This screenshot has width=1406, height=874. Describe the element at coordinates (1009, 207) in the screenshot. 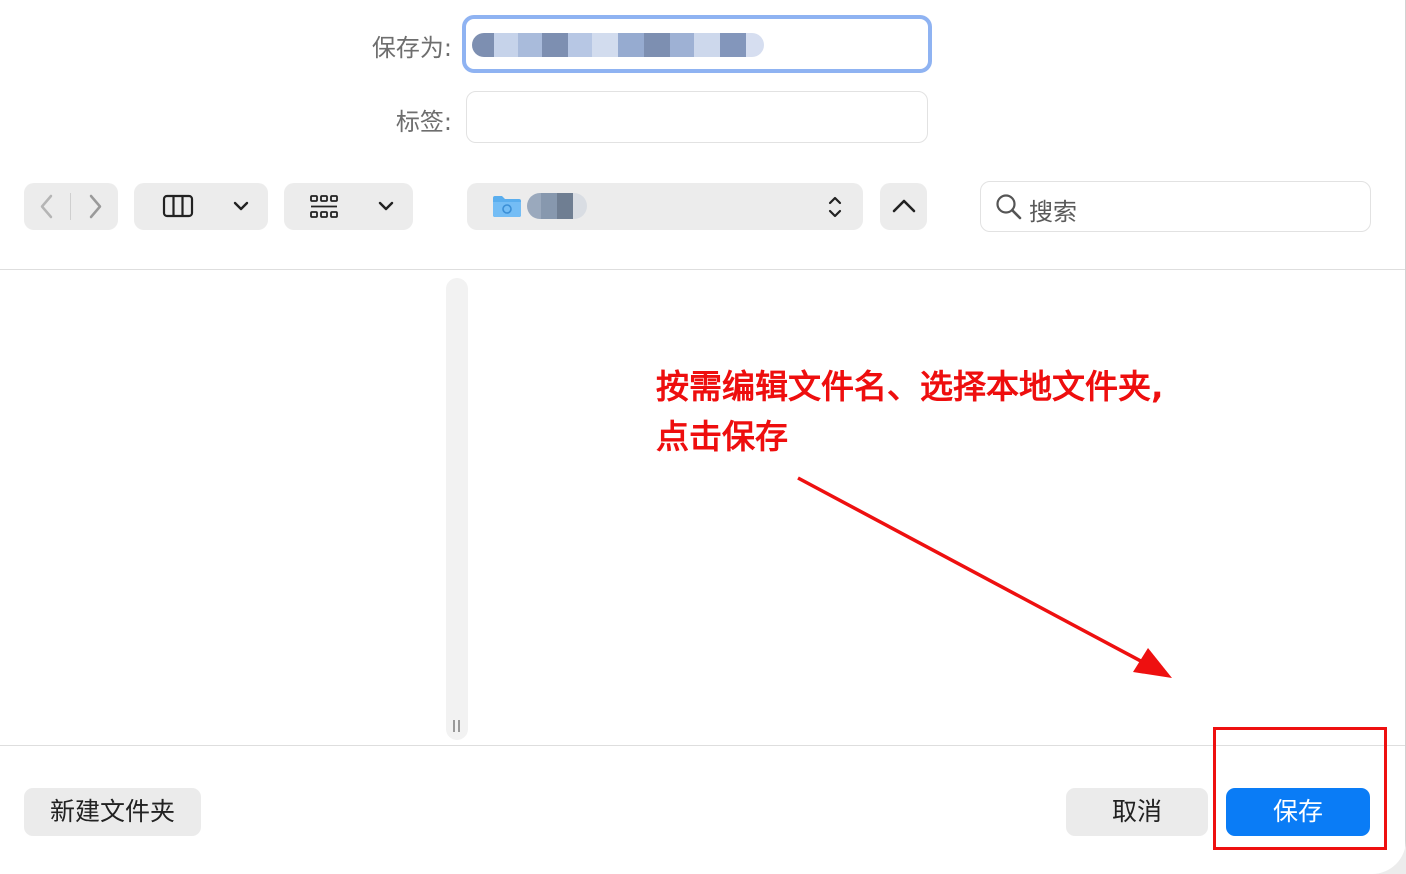

I see `search-icon` at that location.